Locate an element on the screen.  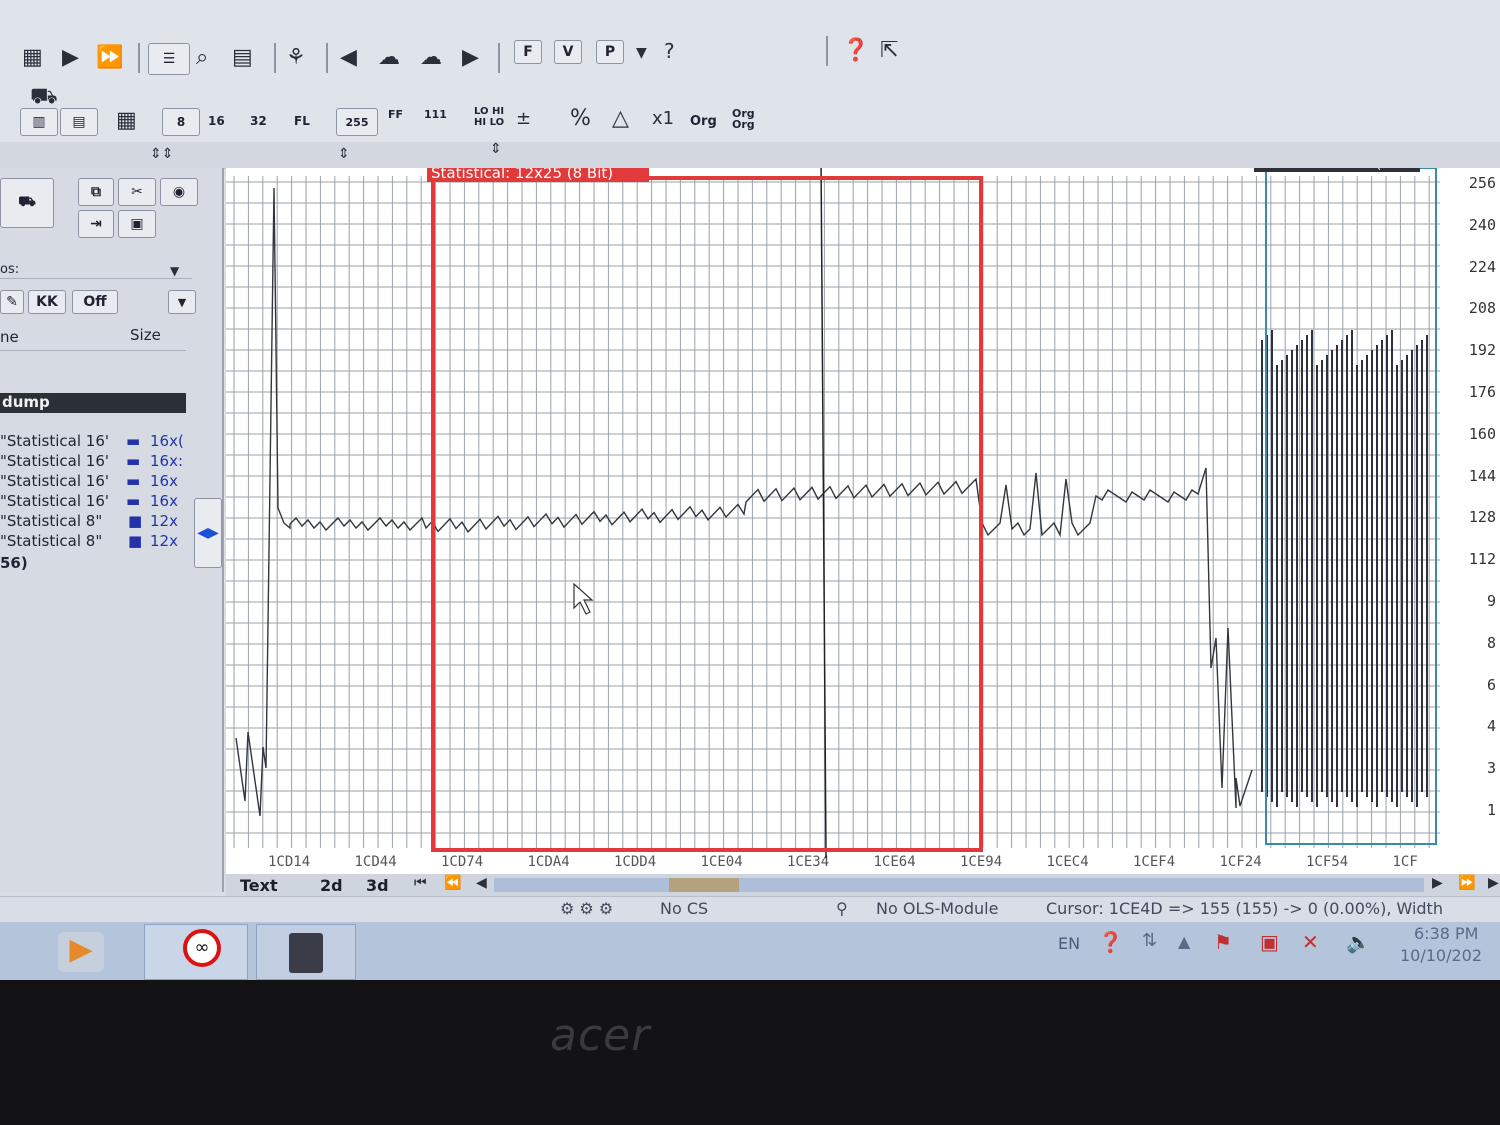
show-hidden-icons: ▲ is located at coordinates (1184, 941).